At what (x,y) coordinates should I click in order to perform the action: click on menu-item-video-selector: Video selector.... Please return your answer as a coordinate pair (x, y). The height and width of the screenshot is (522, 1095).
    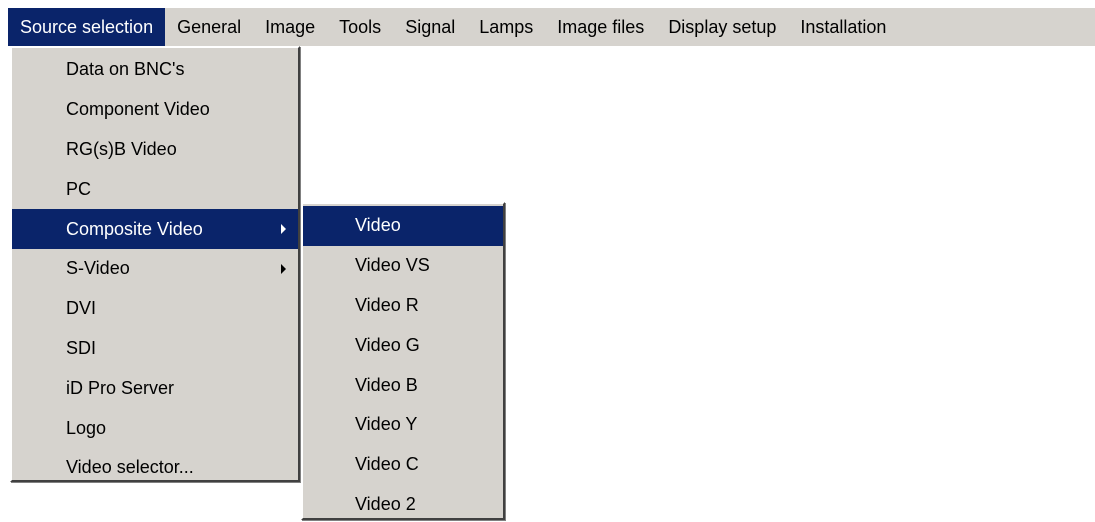
    Looking at the image, I should click on (155, 468).